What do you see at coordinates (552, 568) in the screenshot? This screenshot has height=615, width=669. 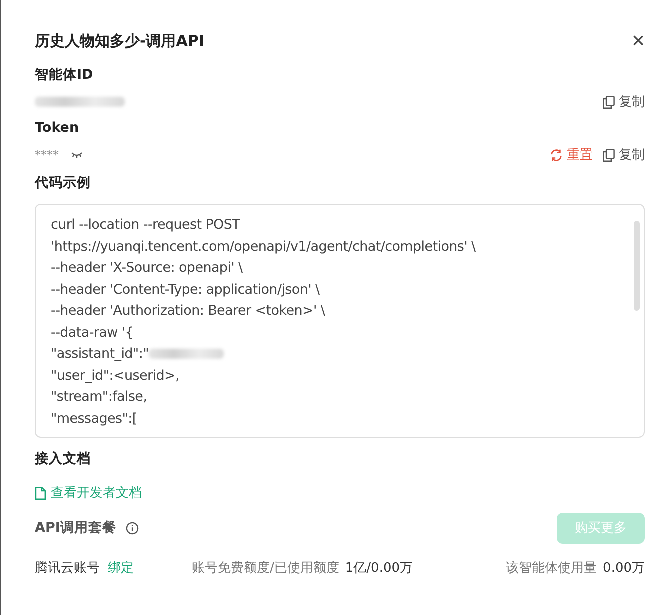 I see `usage-label: 该智能体使用量` at bounding box center [552, 568].